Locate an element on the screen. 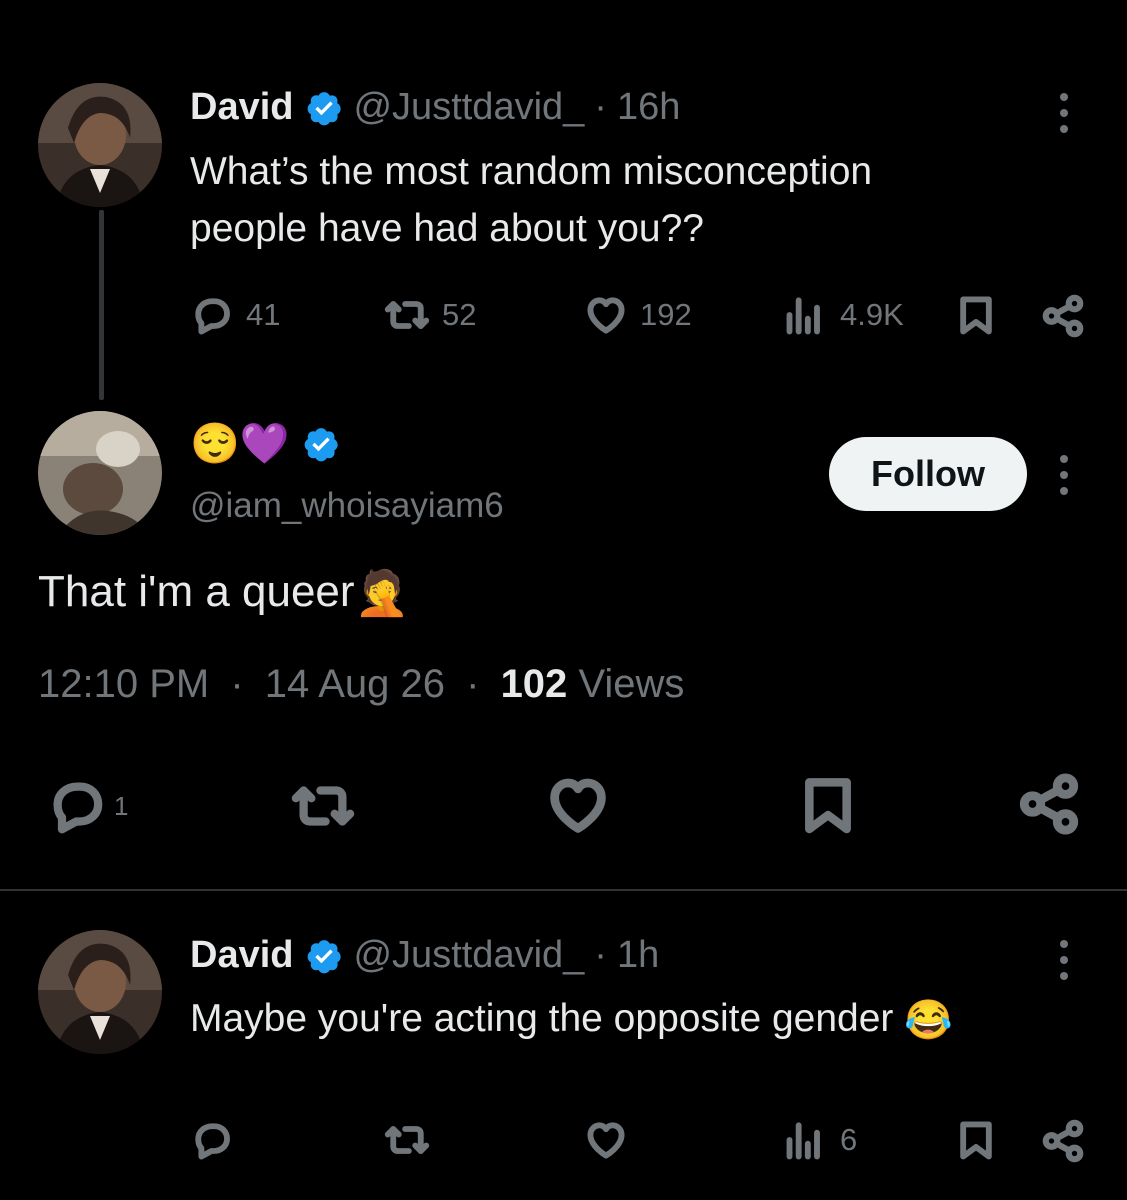 The image size is (1127, 1200). laughing-emoji: 😂 is located at coordinates (928, 1021).